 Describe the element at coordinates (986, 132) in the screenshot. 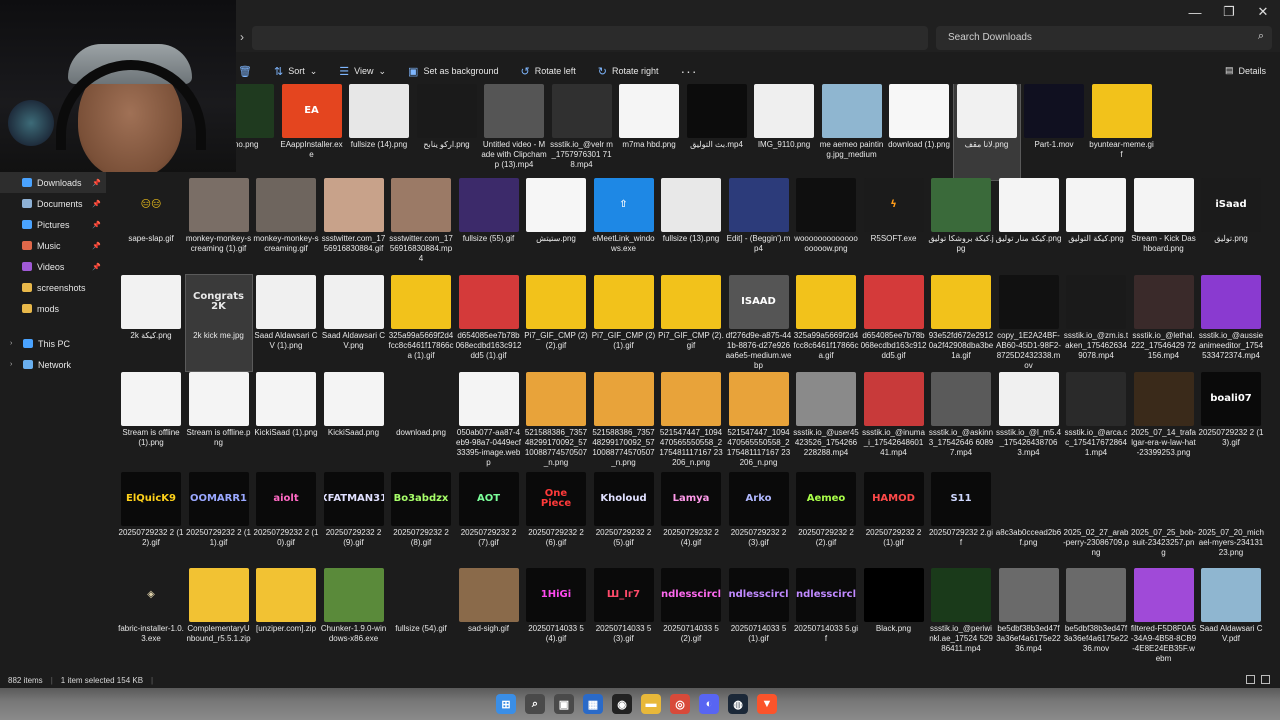

I see `file-item: لانا مقف.png` at that location.